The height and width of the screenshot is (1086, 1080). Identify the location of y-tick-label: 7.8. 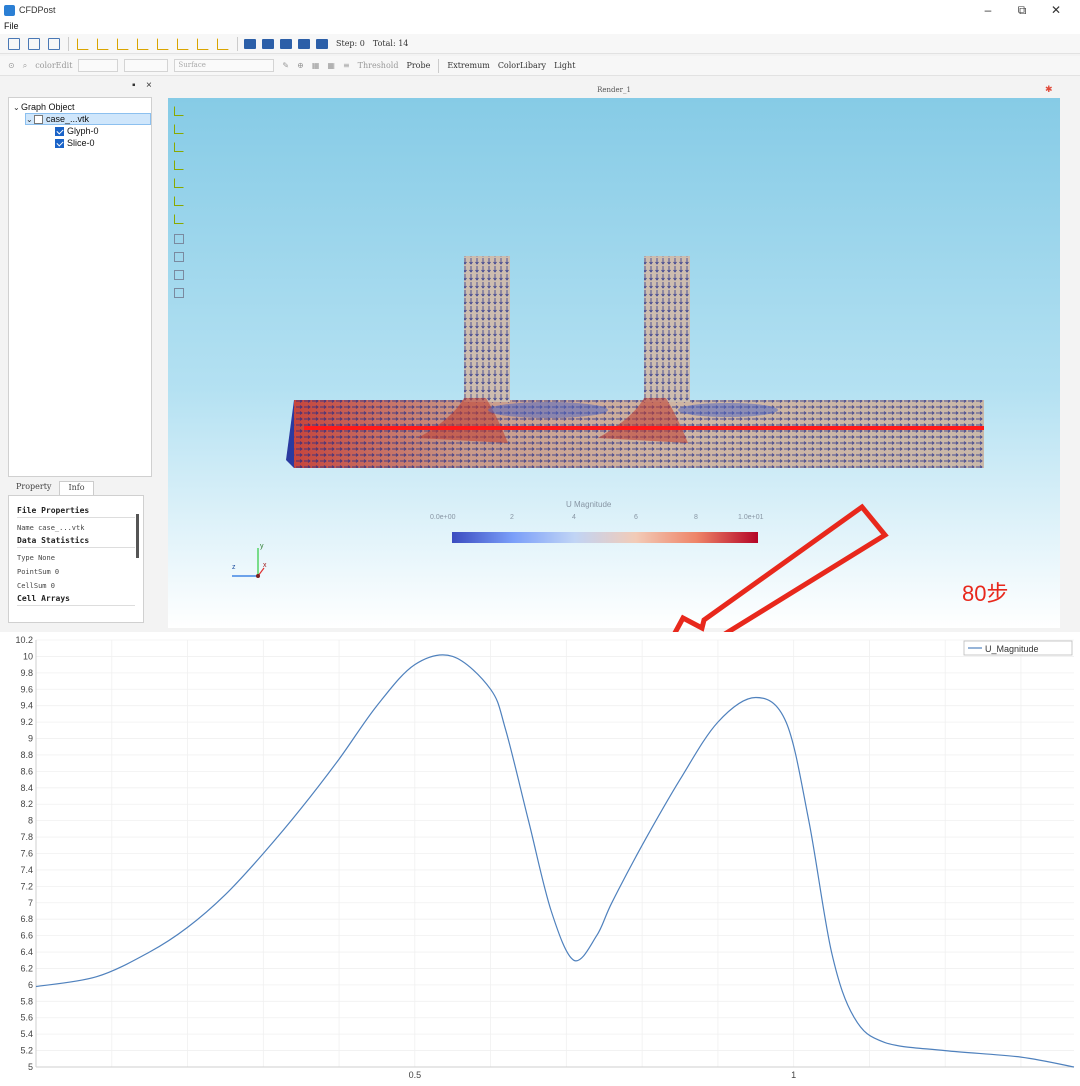
(26, 837).